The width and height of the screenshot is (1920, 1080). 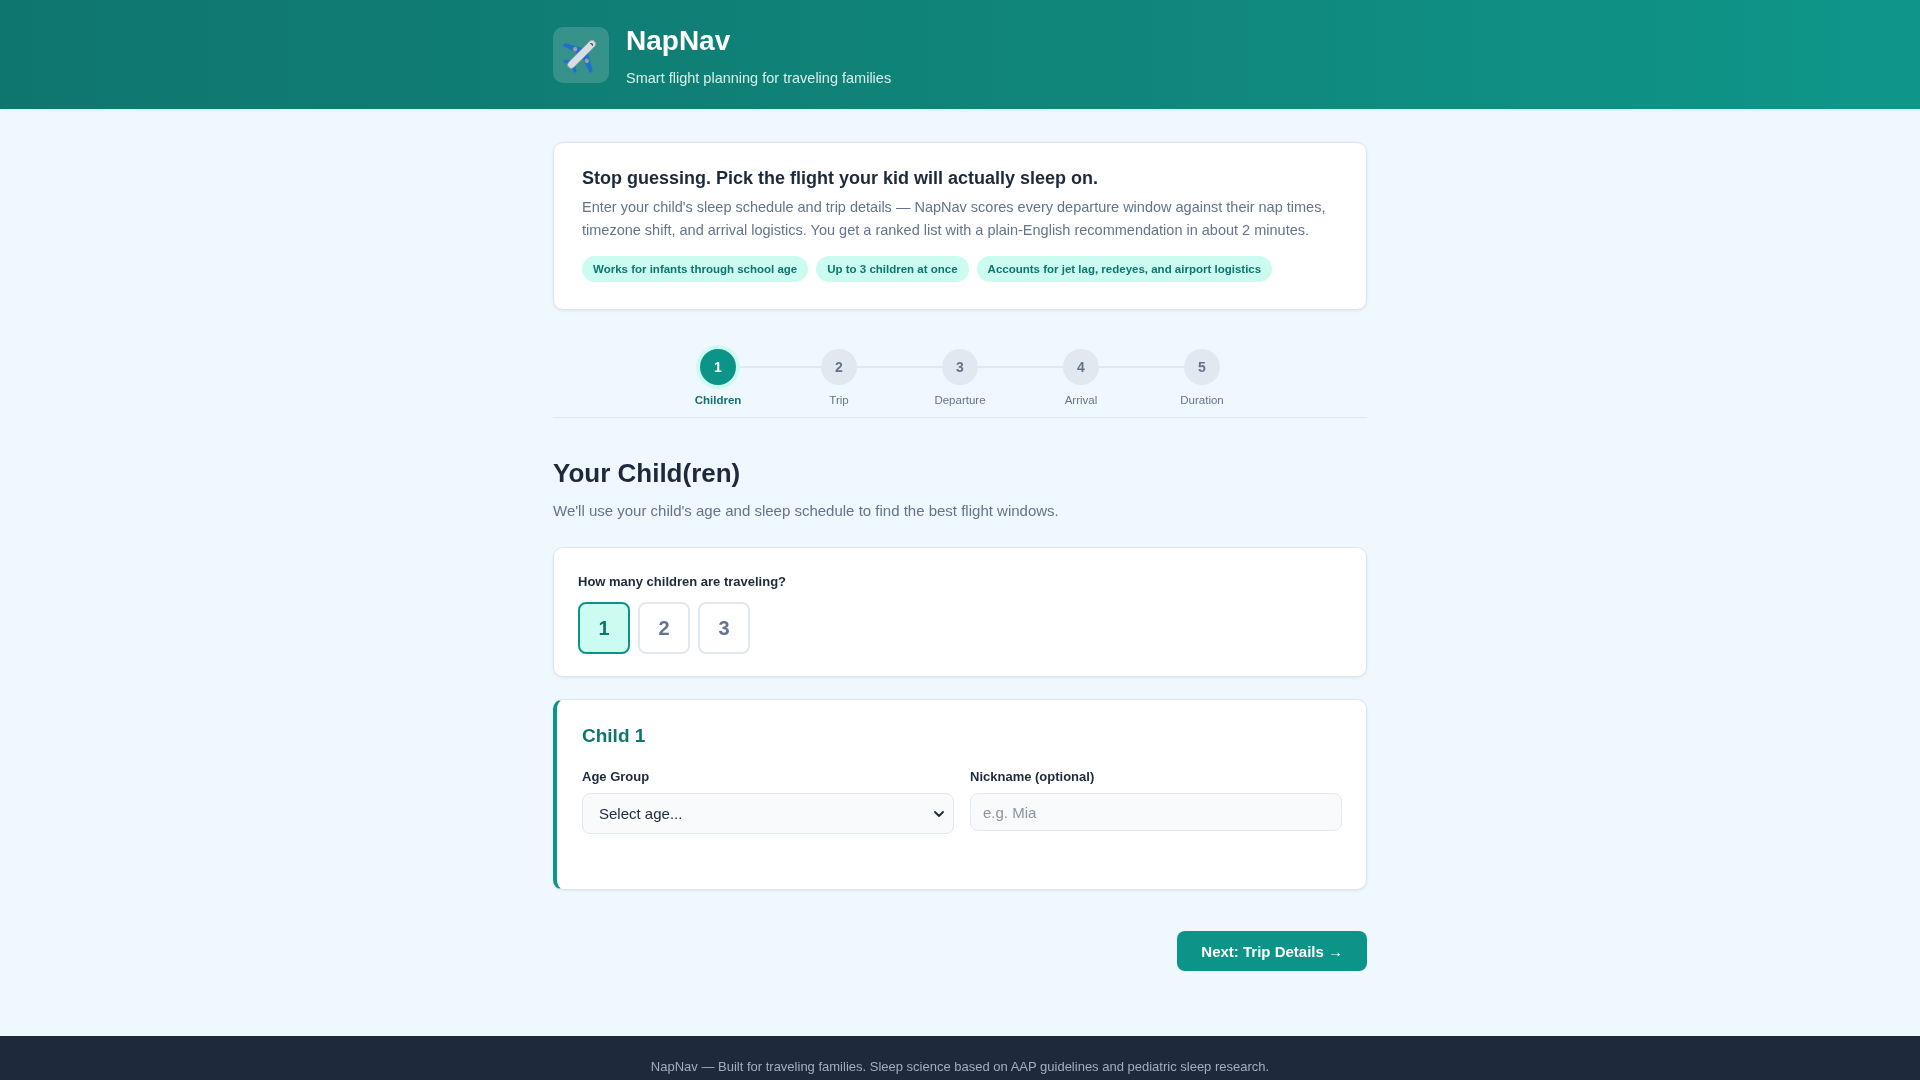 I want to click on next-button: Next: Trip Details →, so click(x=1272, y=951).